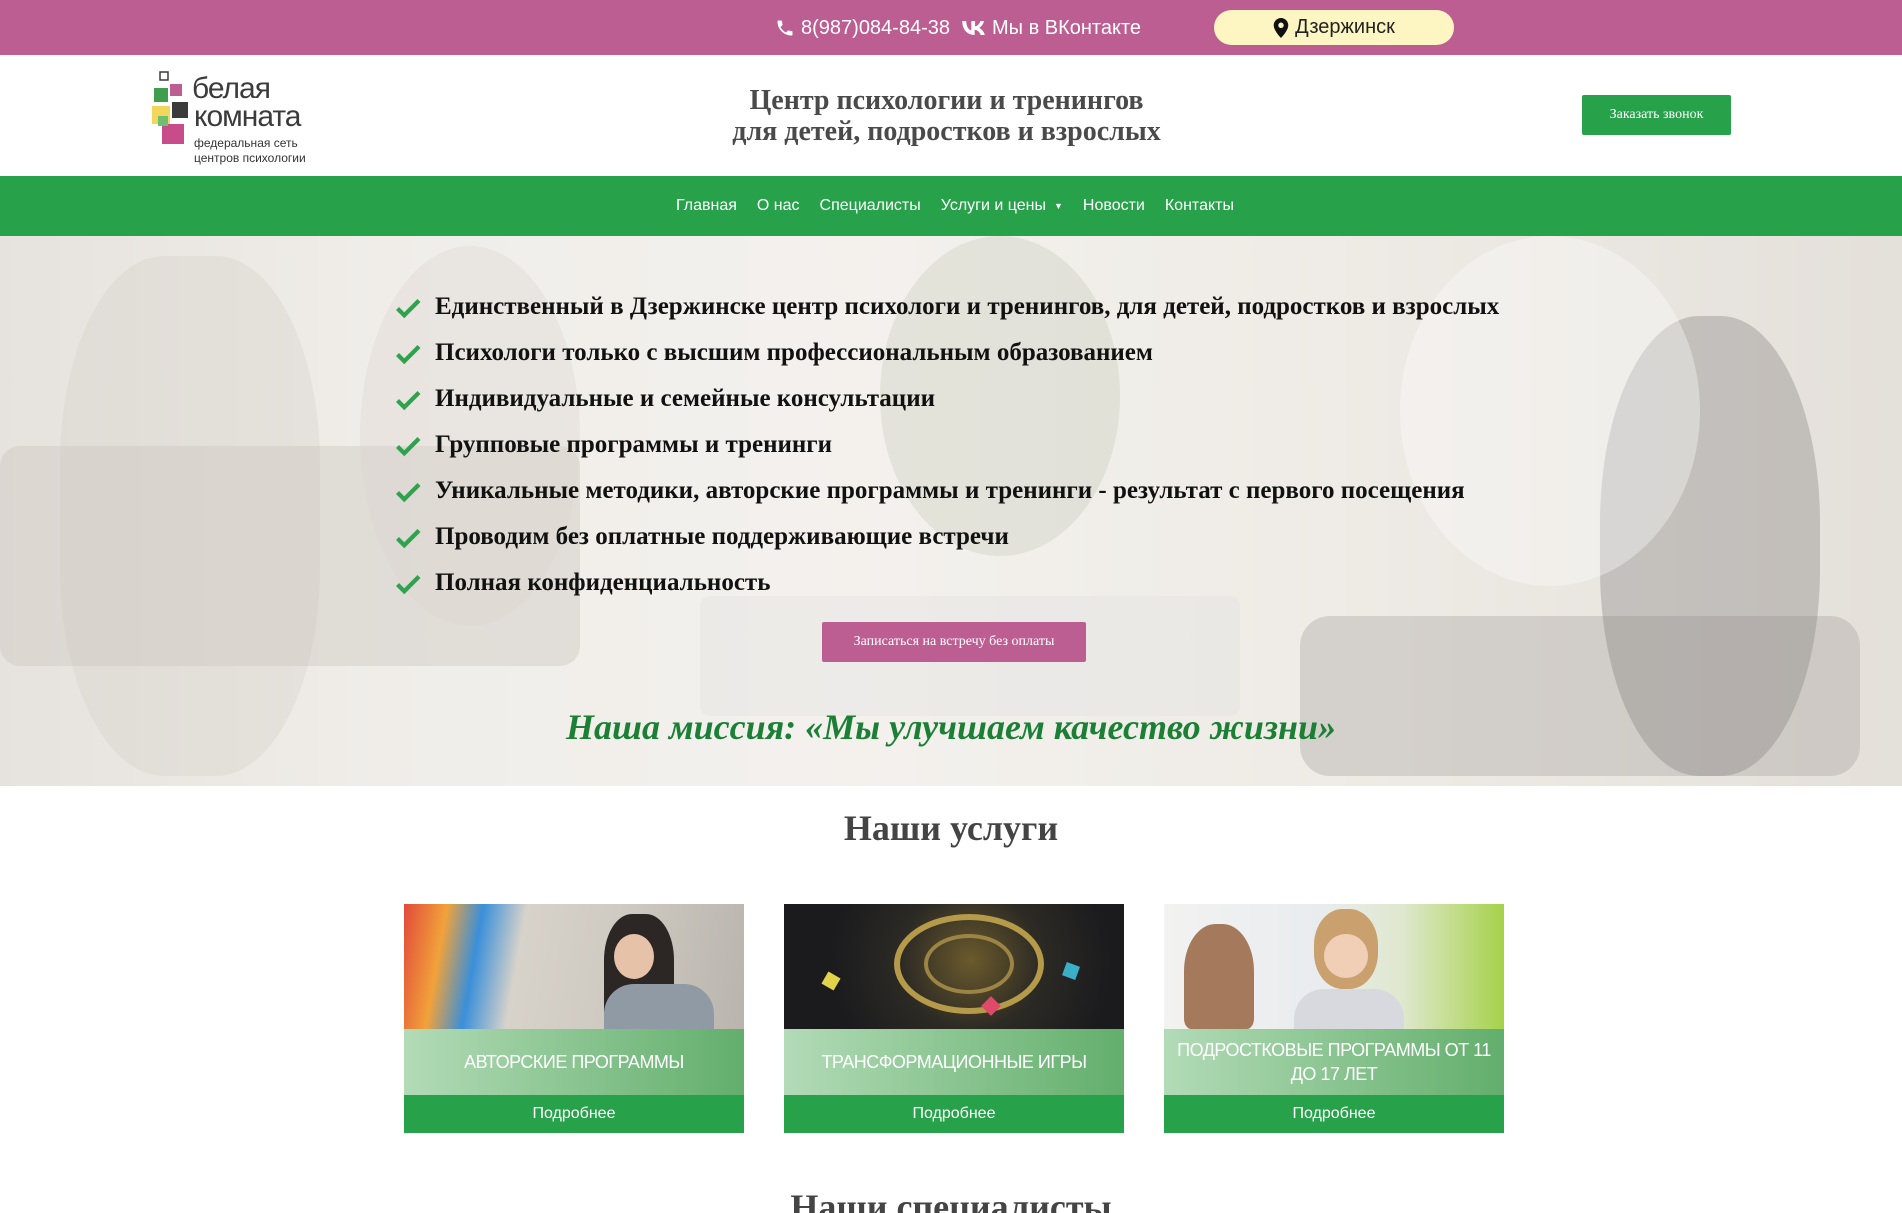 Image resolution: width=1902 pixels, height=1213 pixels. What do you see at coordinates (870, 206) in the screenshot?
I see `nav-item-specialists: Специалисты` at bounding box center [870, 206].